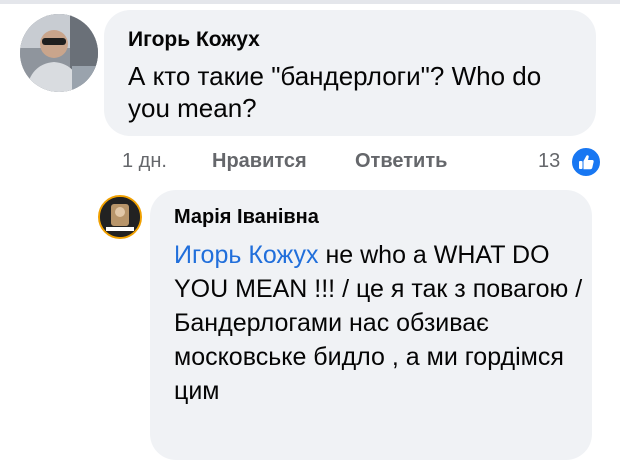  What do you see at coordinates (246, 217) in the screenshot?
I see `reply-author-name: Марія Іванівна` at bounding box center [246, 217].